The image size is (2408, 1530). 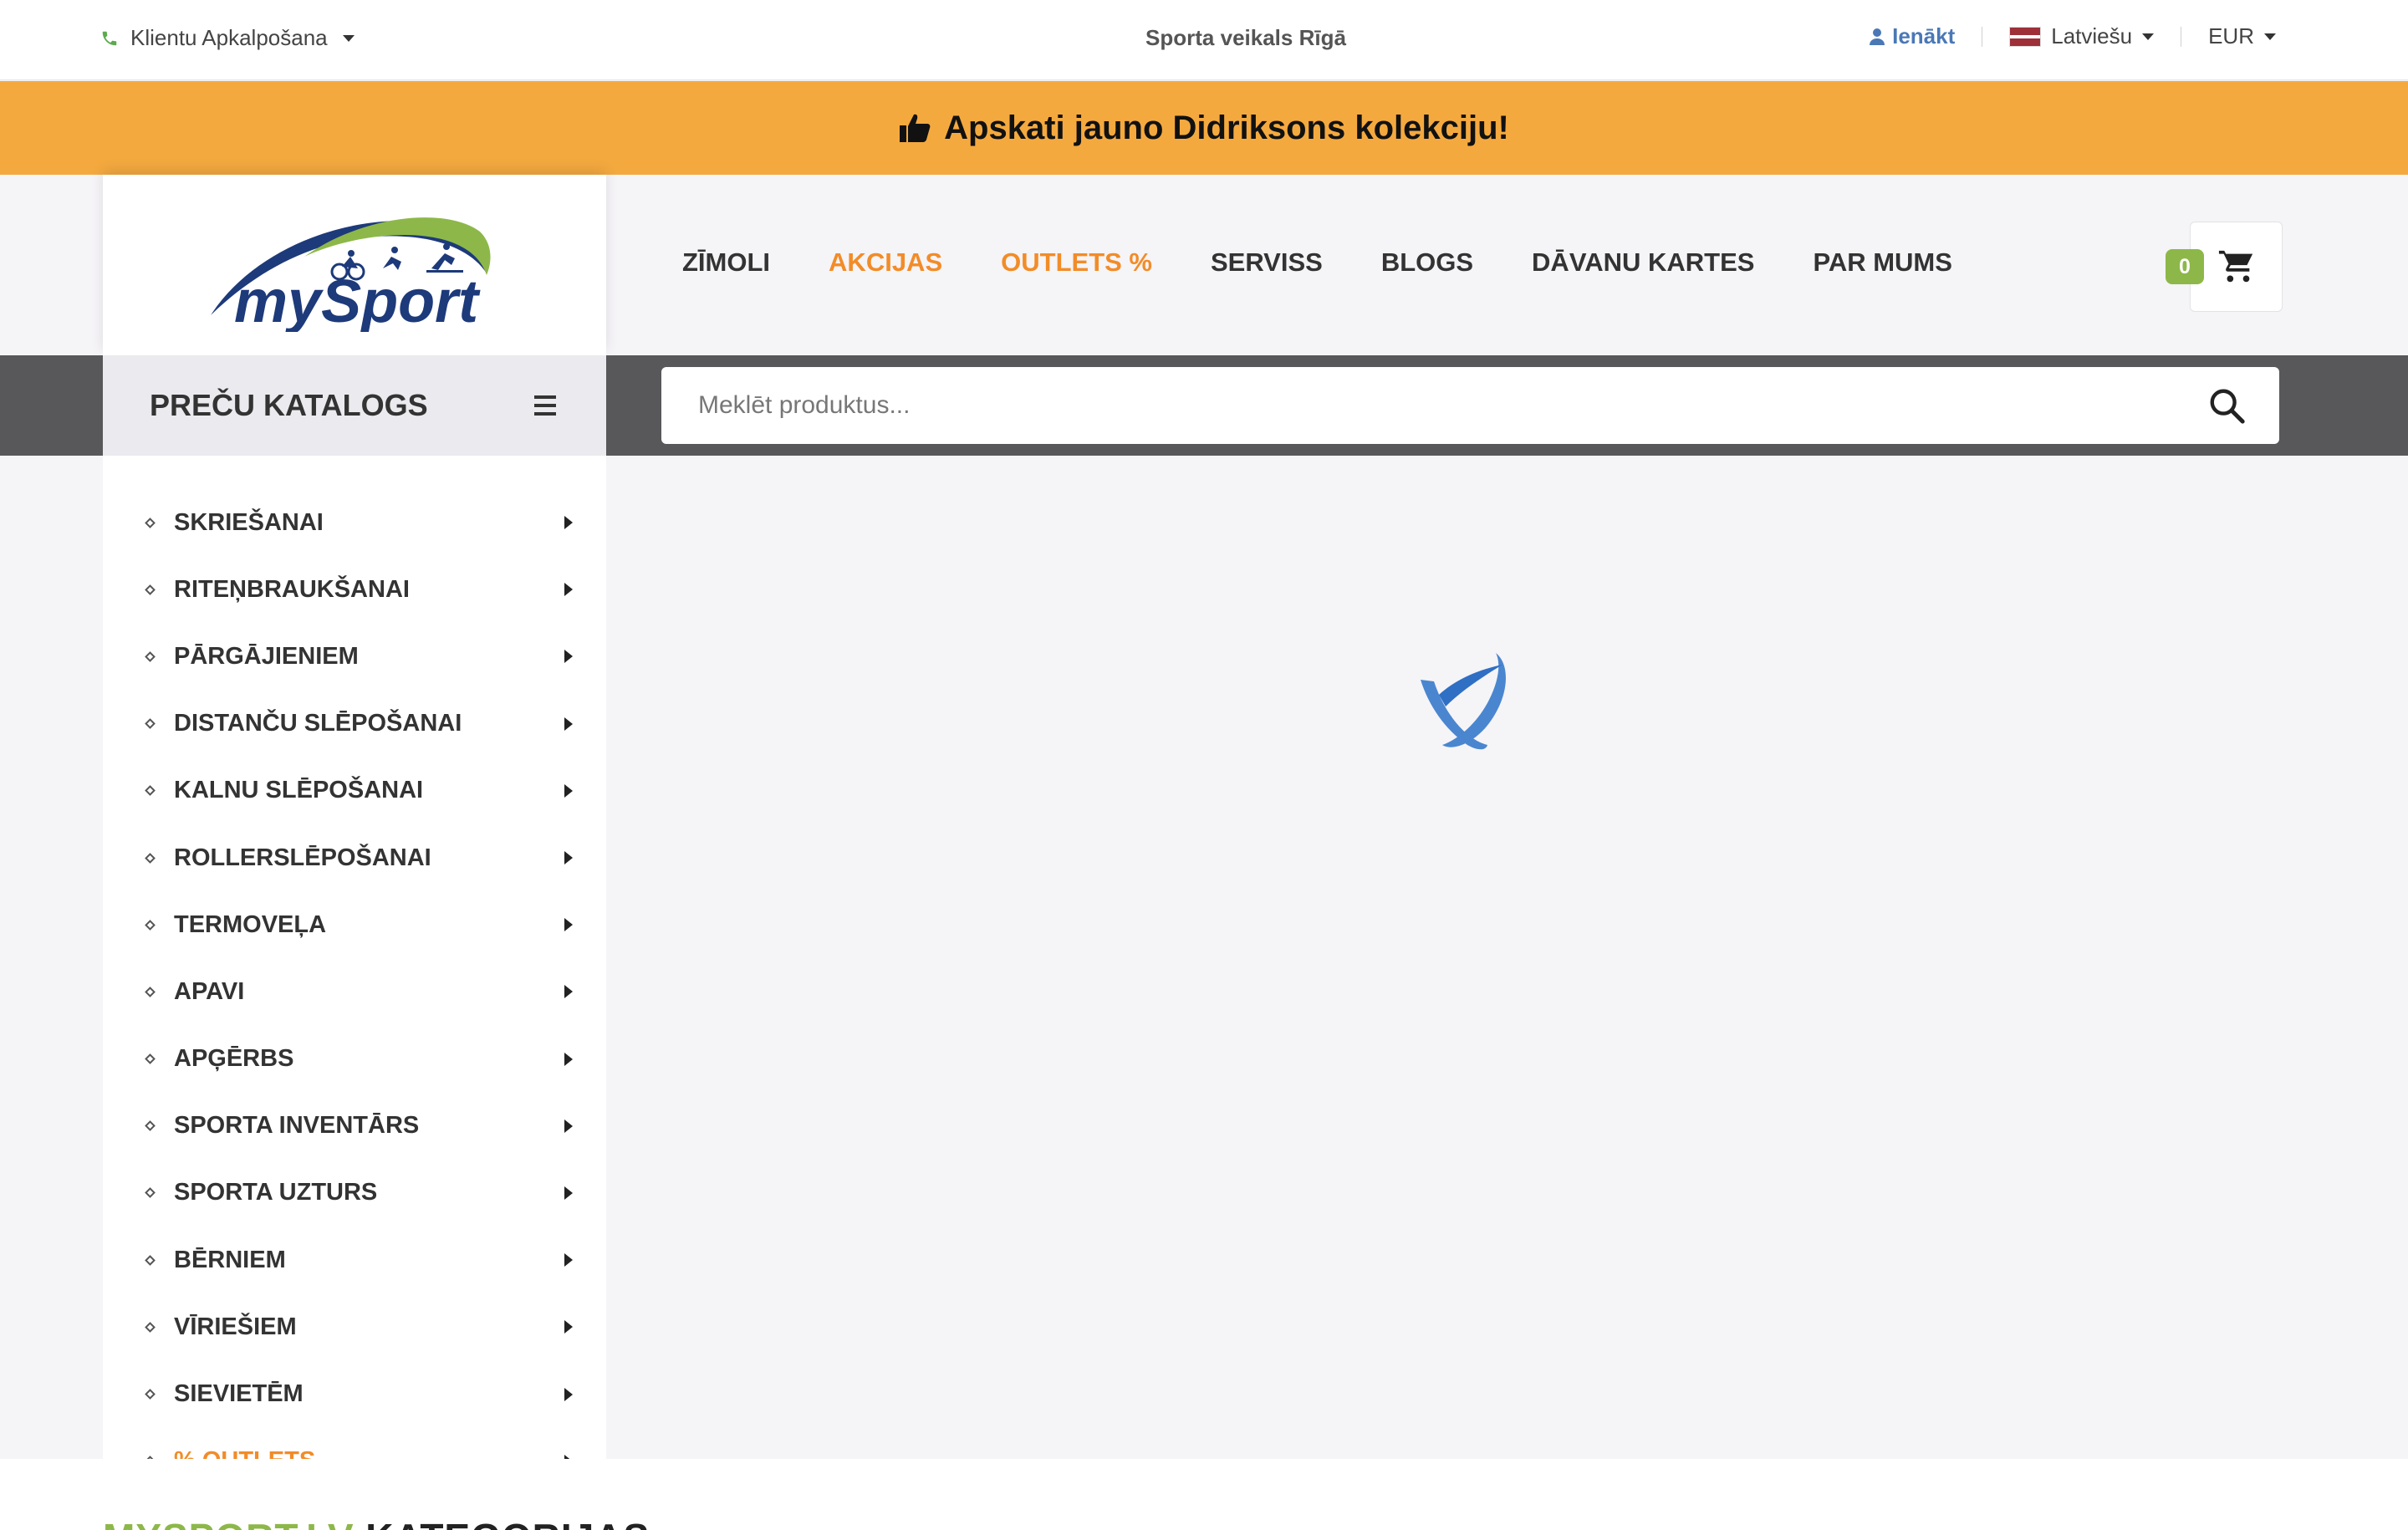 I want to click on currency-label: EUR, so click(x=2231, y=35).